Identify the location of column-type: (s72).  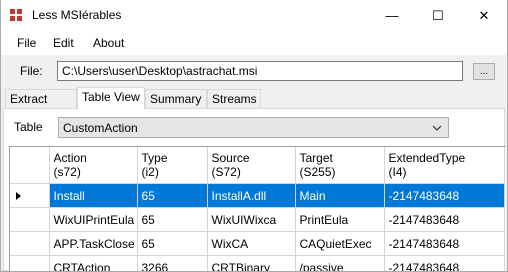
(67, 172).